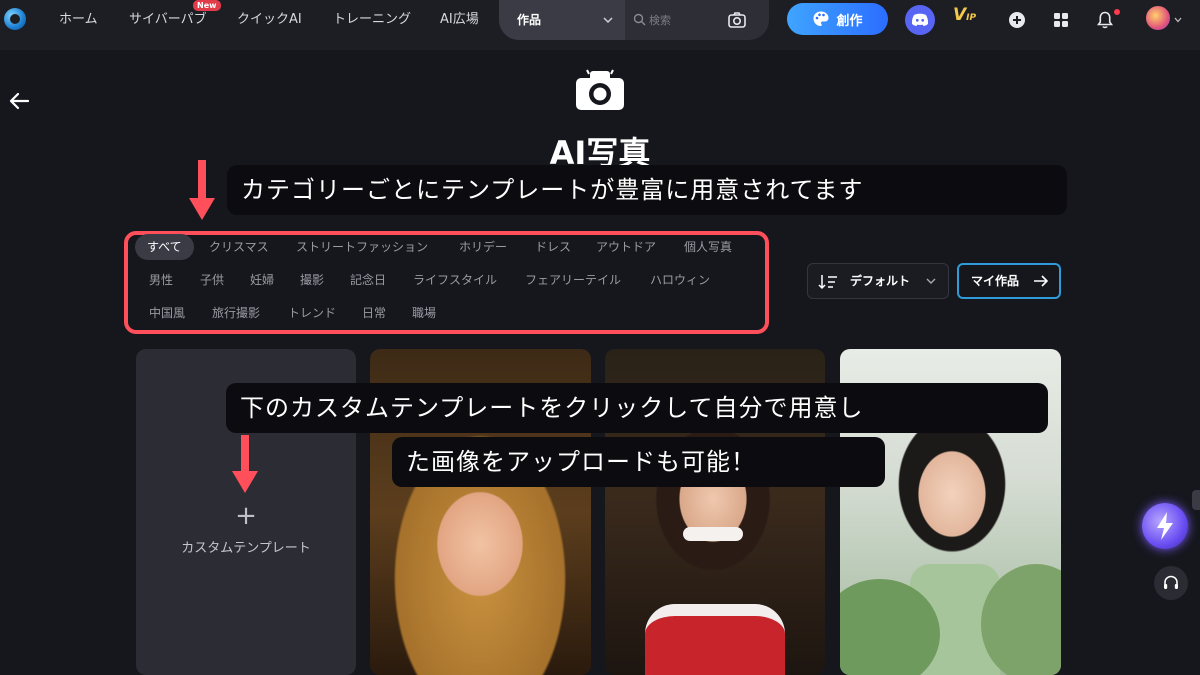 Image resolution: width=1200 pixels, height=675 pixels. What do you see at coordinates (246, 516) in the screenshot?
I see `plus-icon: +` at bounding box center [246, 516].